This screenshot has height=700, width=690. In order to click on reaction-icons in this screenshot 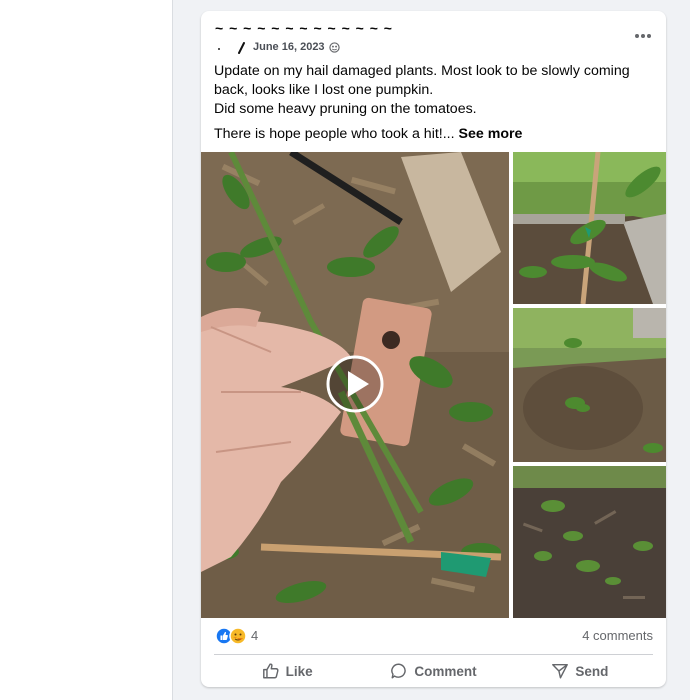, I will do `click(231, 636)`.